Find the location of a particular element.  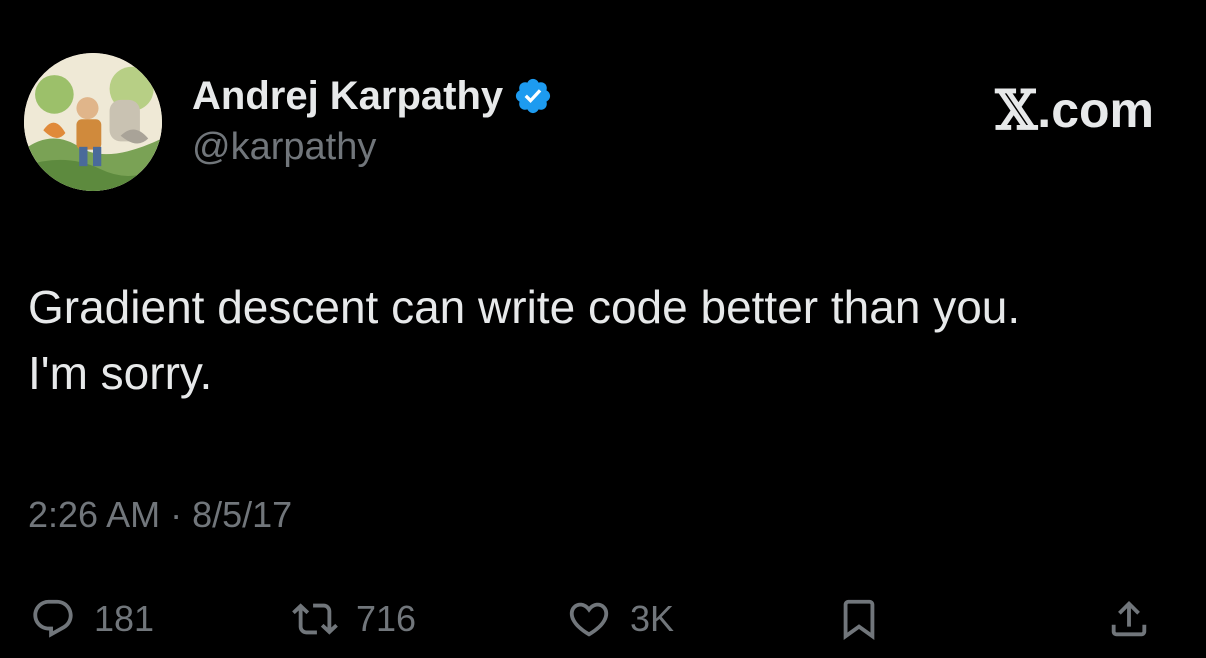

like-count: 3K is located at coordinates (652, 618).